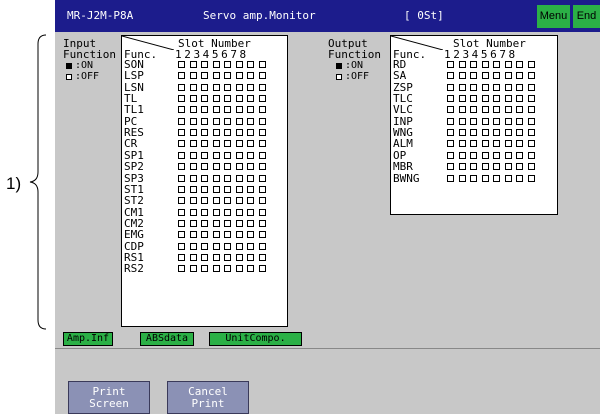 This screenshot has height=414, width=600. I want to click on absdata-button: ABSdata, so click(167, 339).